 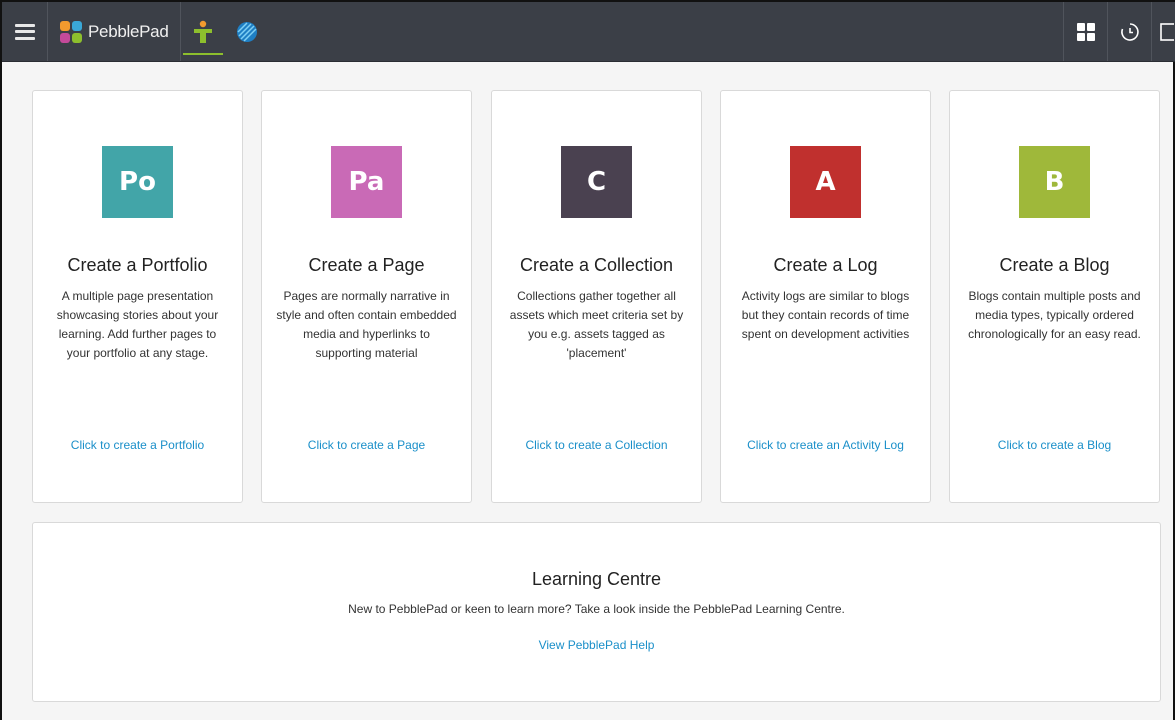 I want to click on menu-button, so click(x=25, y=31).